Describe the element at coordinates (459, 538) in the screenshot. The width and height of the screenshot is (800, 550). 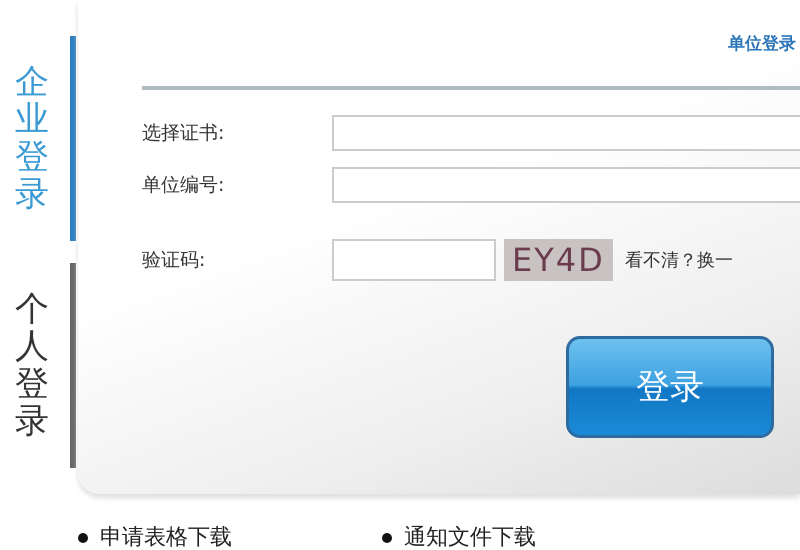
I see `download-link: 通知文件下载` at that location.